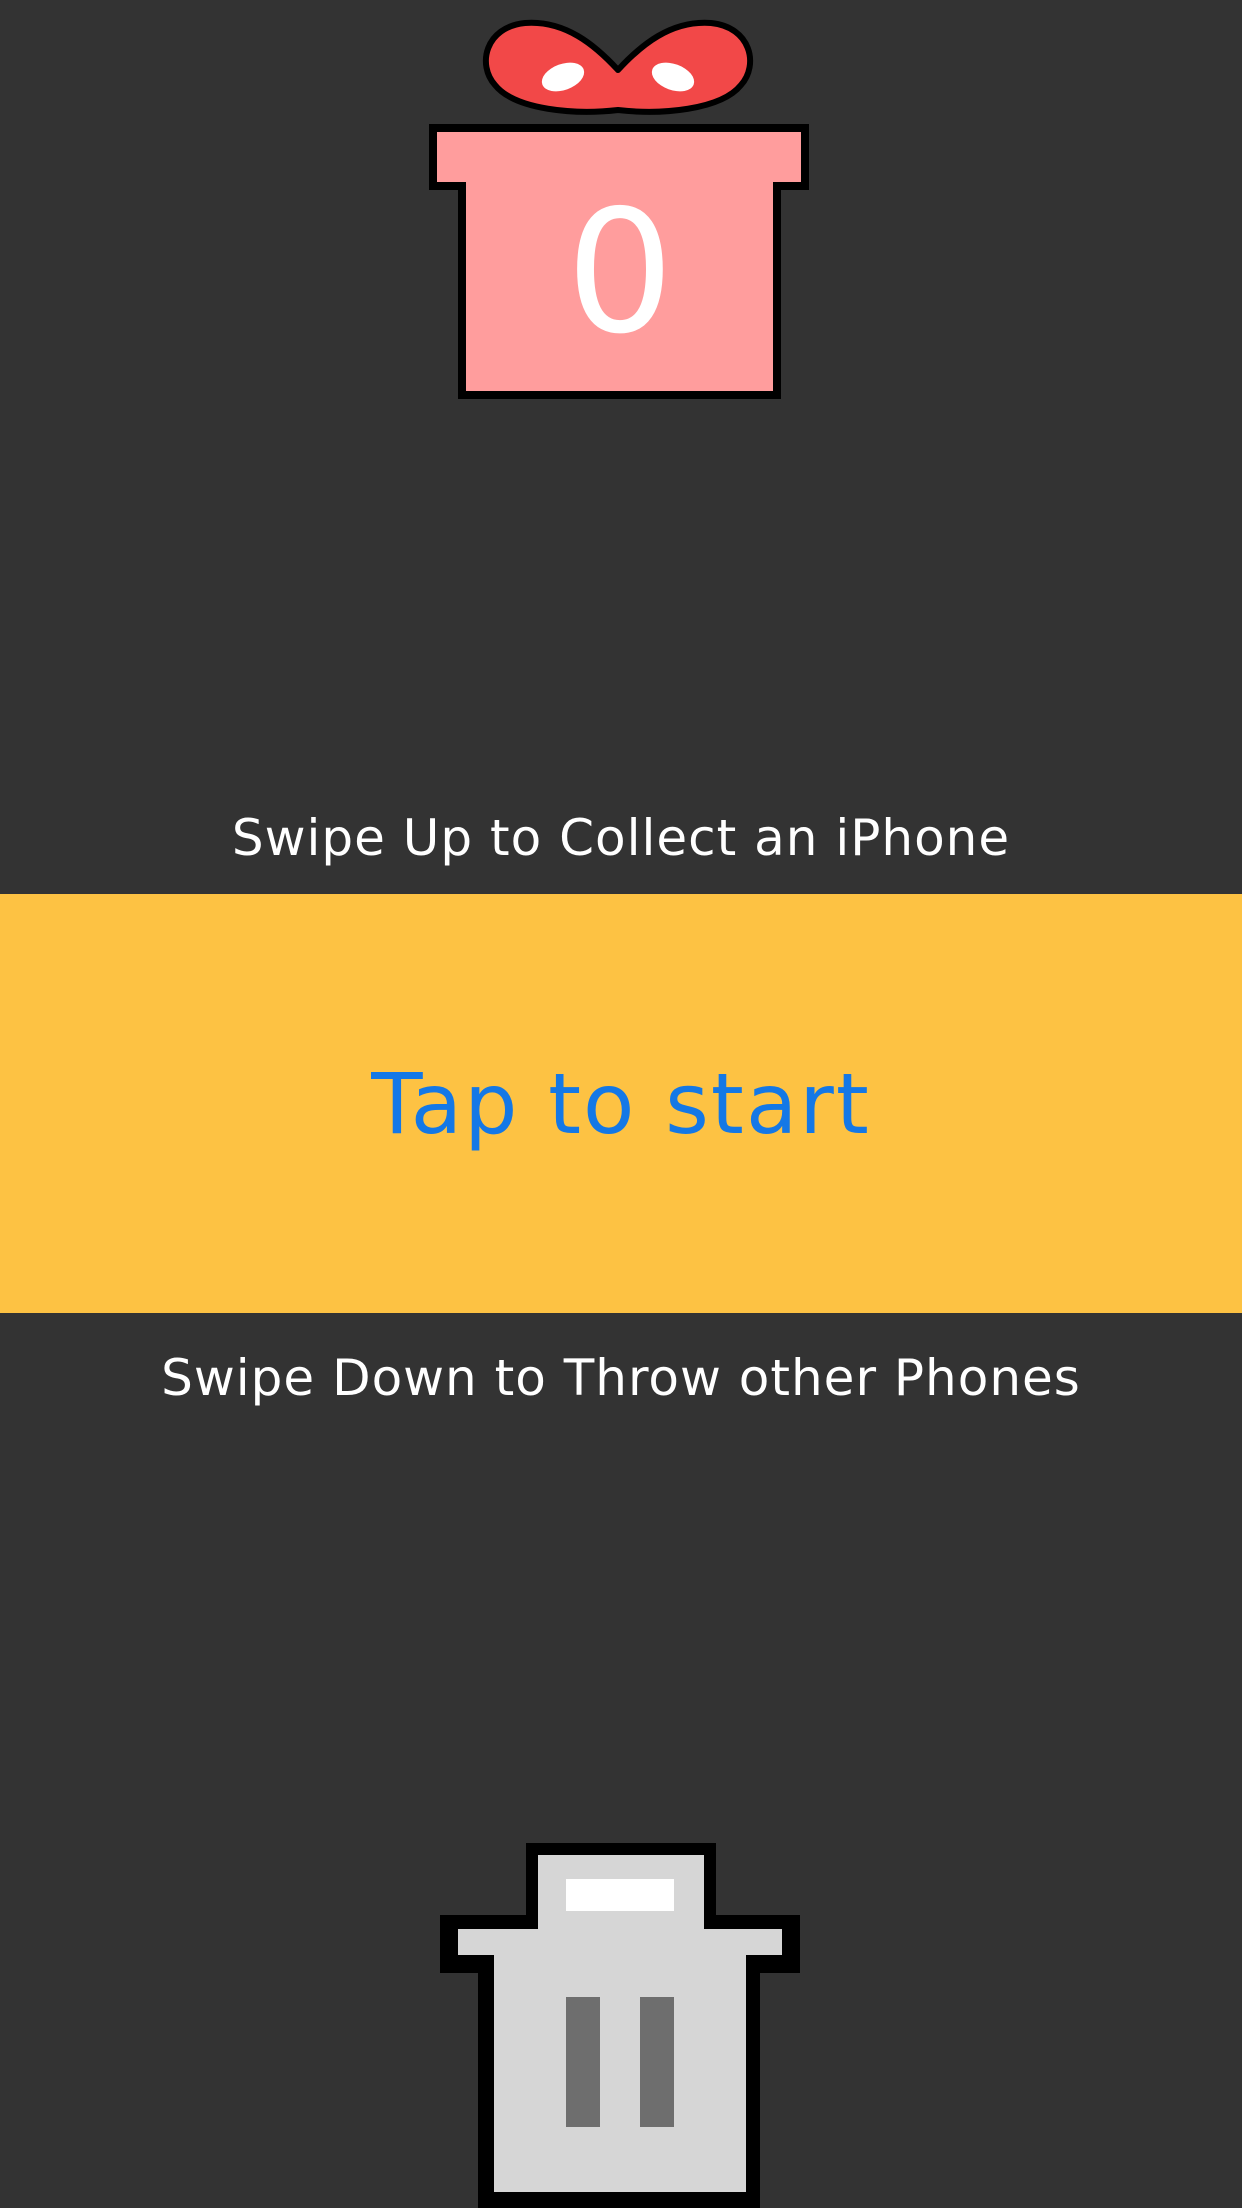 This screenshot has height=2208, width=1242. I want to click on trash-icon, so click(620, 2025).